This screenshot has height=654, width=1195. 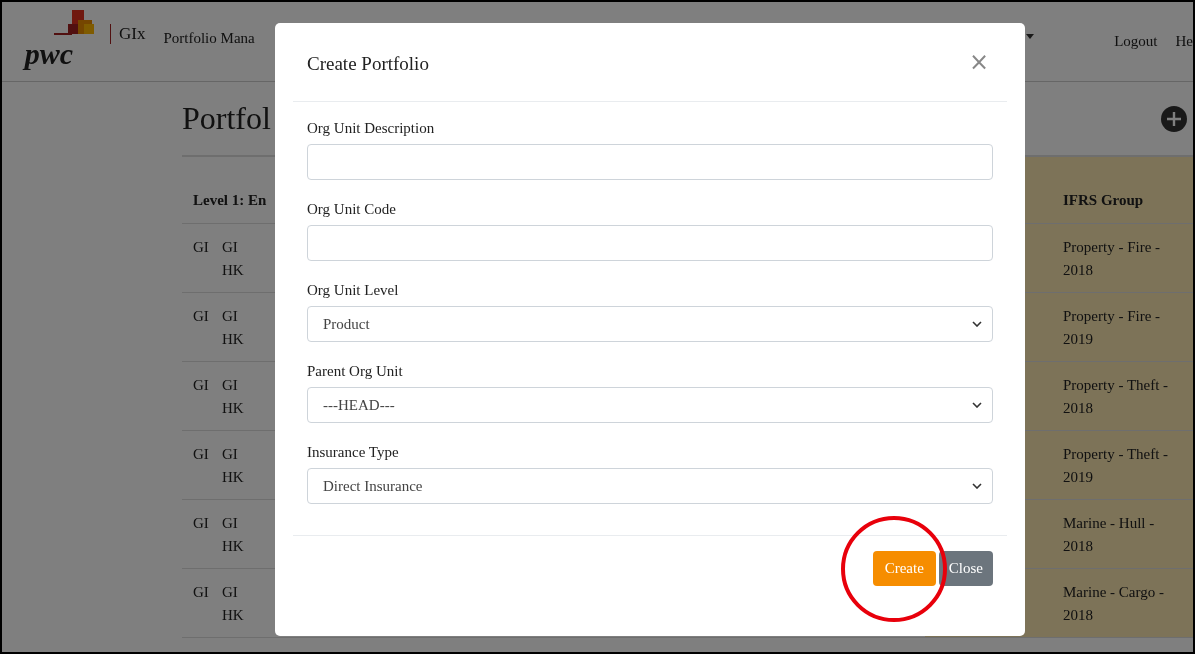 I want to click on select-value: ---HEAD---, so click(x=359, y=405).